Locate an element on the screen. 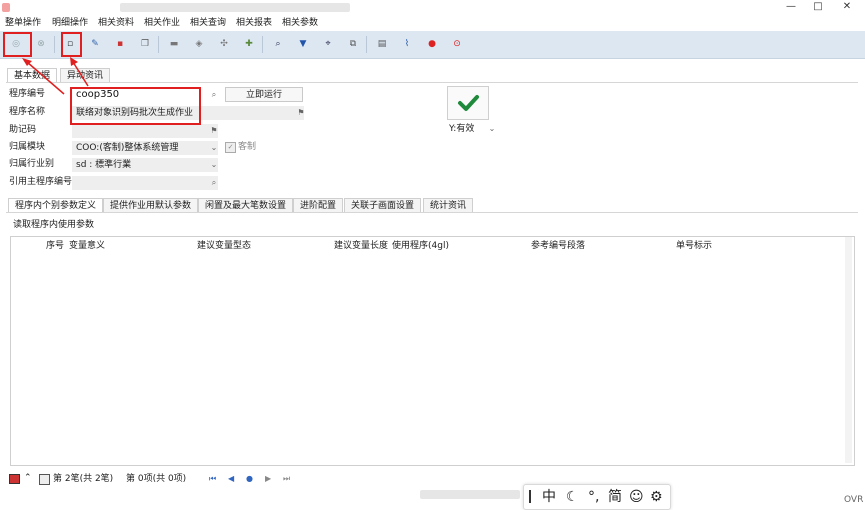 This screenshot has height=510, width=865. tab-statistics: 统计资讯 is located at coordinates (448, 205).